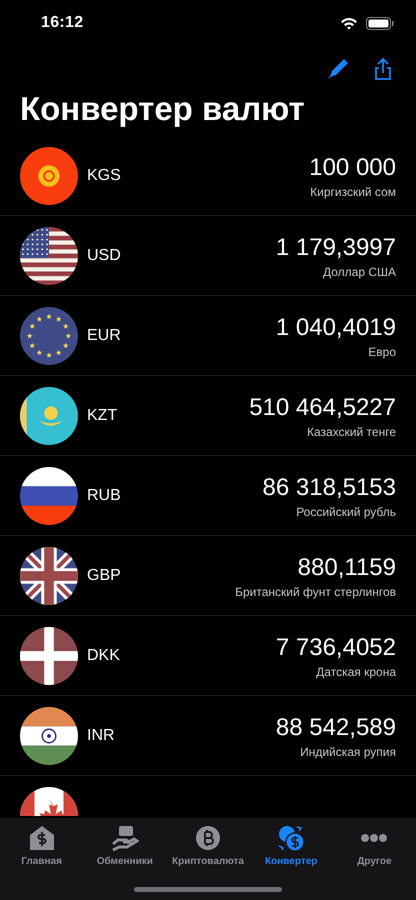 The width and height of the screenshot is (416, 900). What do you see at coordinates (102, 415) in the screenshot?
I see `currency-code: KZT` at bounding box center [102, 415].